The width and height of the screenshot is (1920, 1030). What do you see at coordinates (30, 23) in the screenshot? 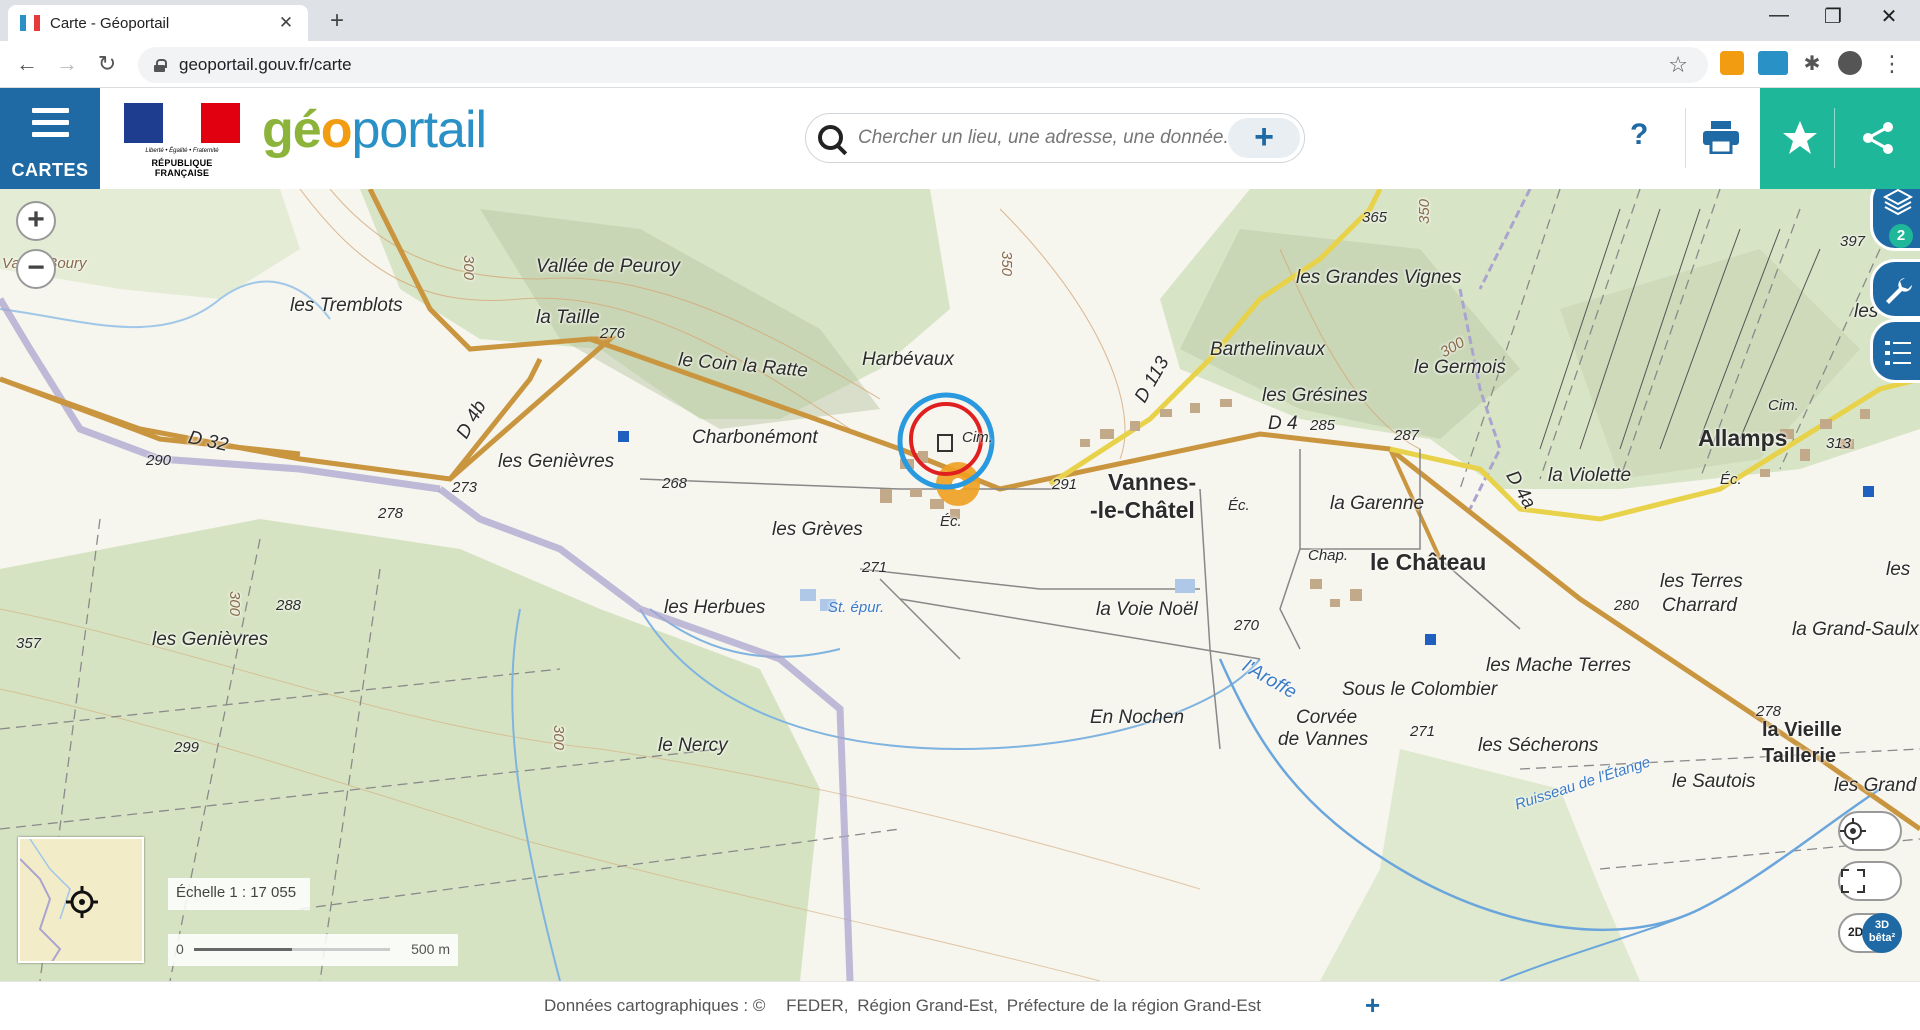
I see `geoportail-favicon` at bounding box center [30, 23].